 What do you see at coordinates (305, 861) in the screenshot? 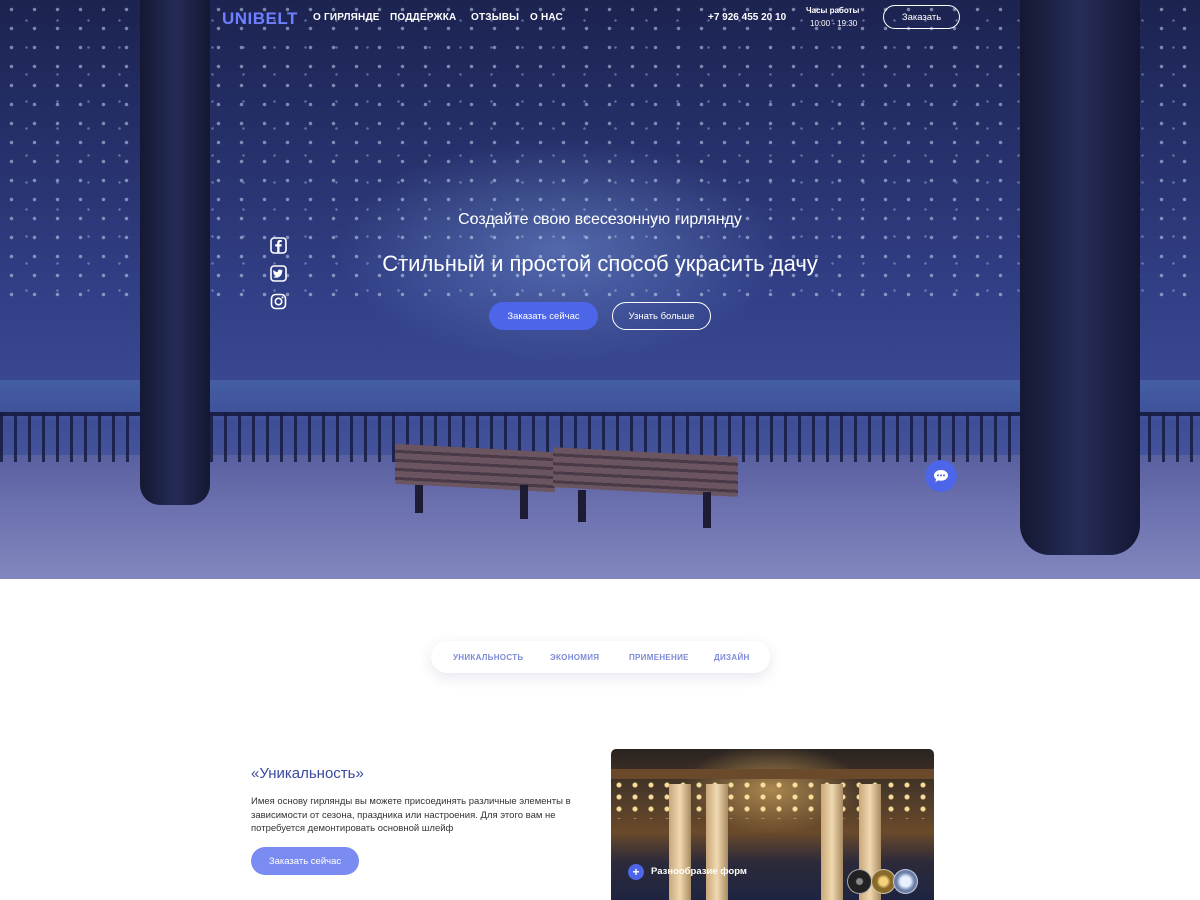
I see `feature-order-button: Заказать сейчас` at bounding box center [305, 861].